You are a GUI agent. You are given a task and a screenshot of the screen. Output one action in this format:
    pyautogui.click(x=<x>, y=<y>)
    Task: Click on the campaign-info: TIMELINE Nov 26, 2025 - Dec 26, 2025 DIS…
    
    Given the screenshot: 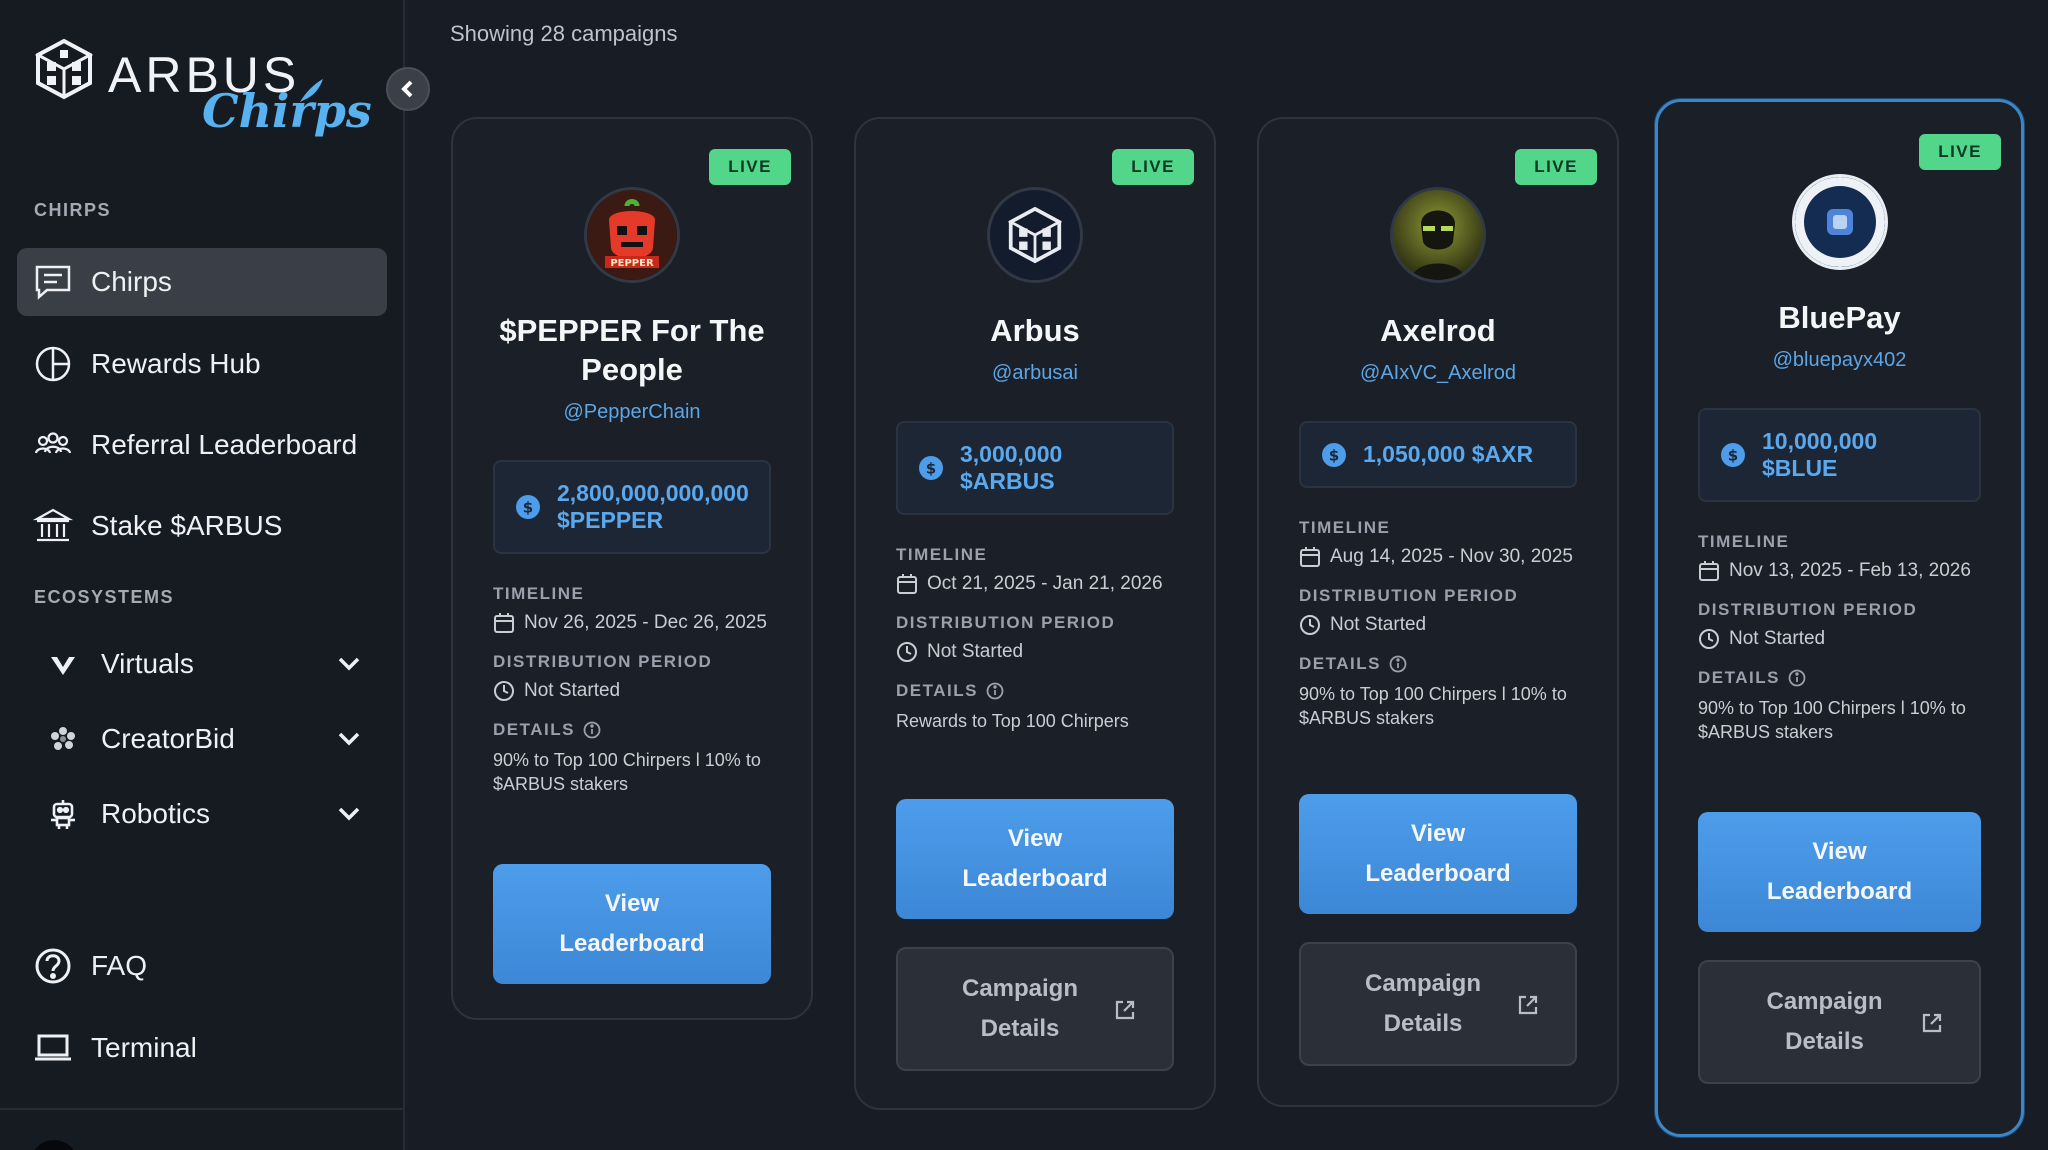 What is the action you would take?
    pyautogui.click(x=632, y=690)
    